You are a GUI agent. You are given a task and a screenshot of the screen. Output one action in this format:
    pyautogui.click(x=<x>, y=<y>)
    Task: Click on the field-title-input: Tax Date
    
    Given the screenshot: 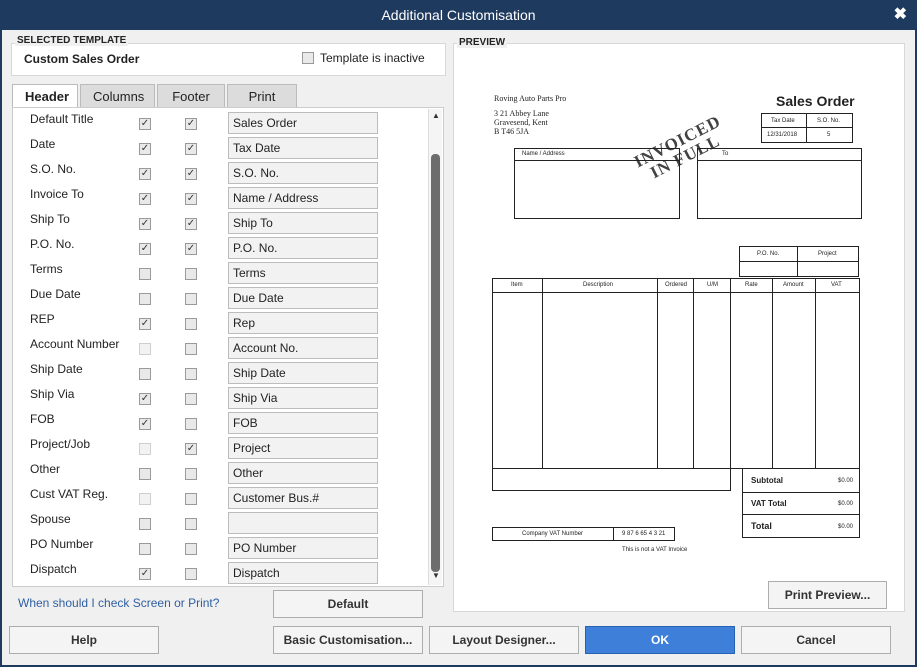 What is the action you would take?
    pyautogui.click(x=303, y=148)
    